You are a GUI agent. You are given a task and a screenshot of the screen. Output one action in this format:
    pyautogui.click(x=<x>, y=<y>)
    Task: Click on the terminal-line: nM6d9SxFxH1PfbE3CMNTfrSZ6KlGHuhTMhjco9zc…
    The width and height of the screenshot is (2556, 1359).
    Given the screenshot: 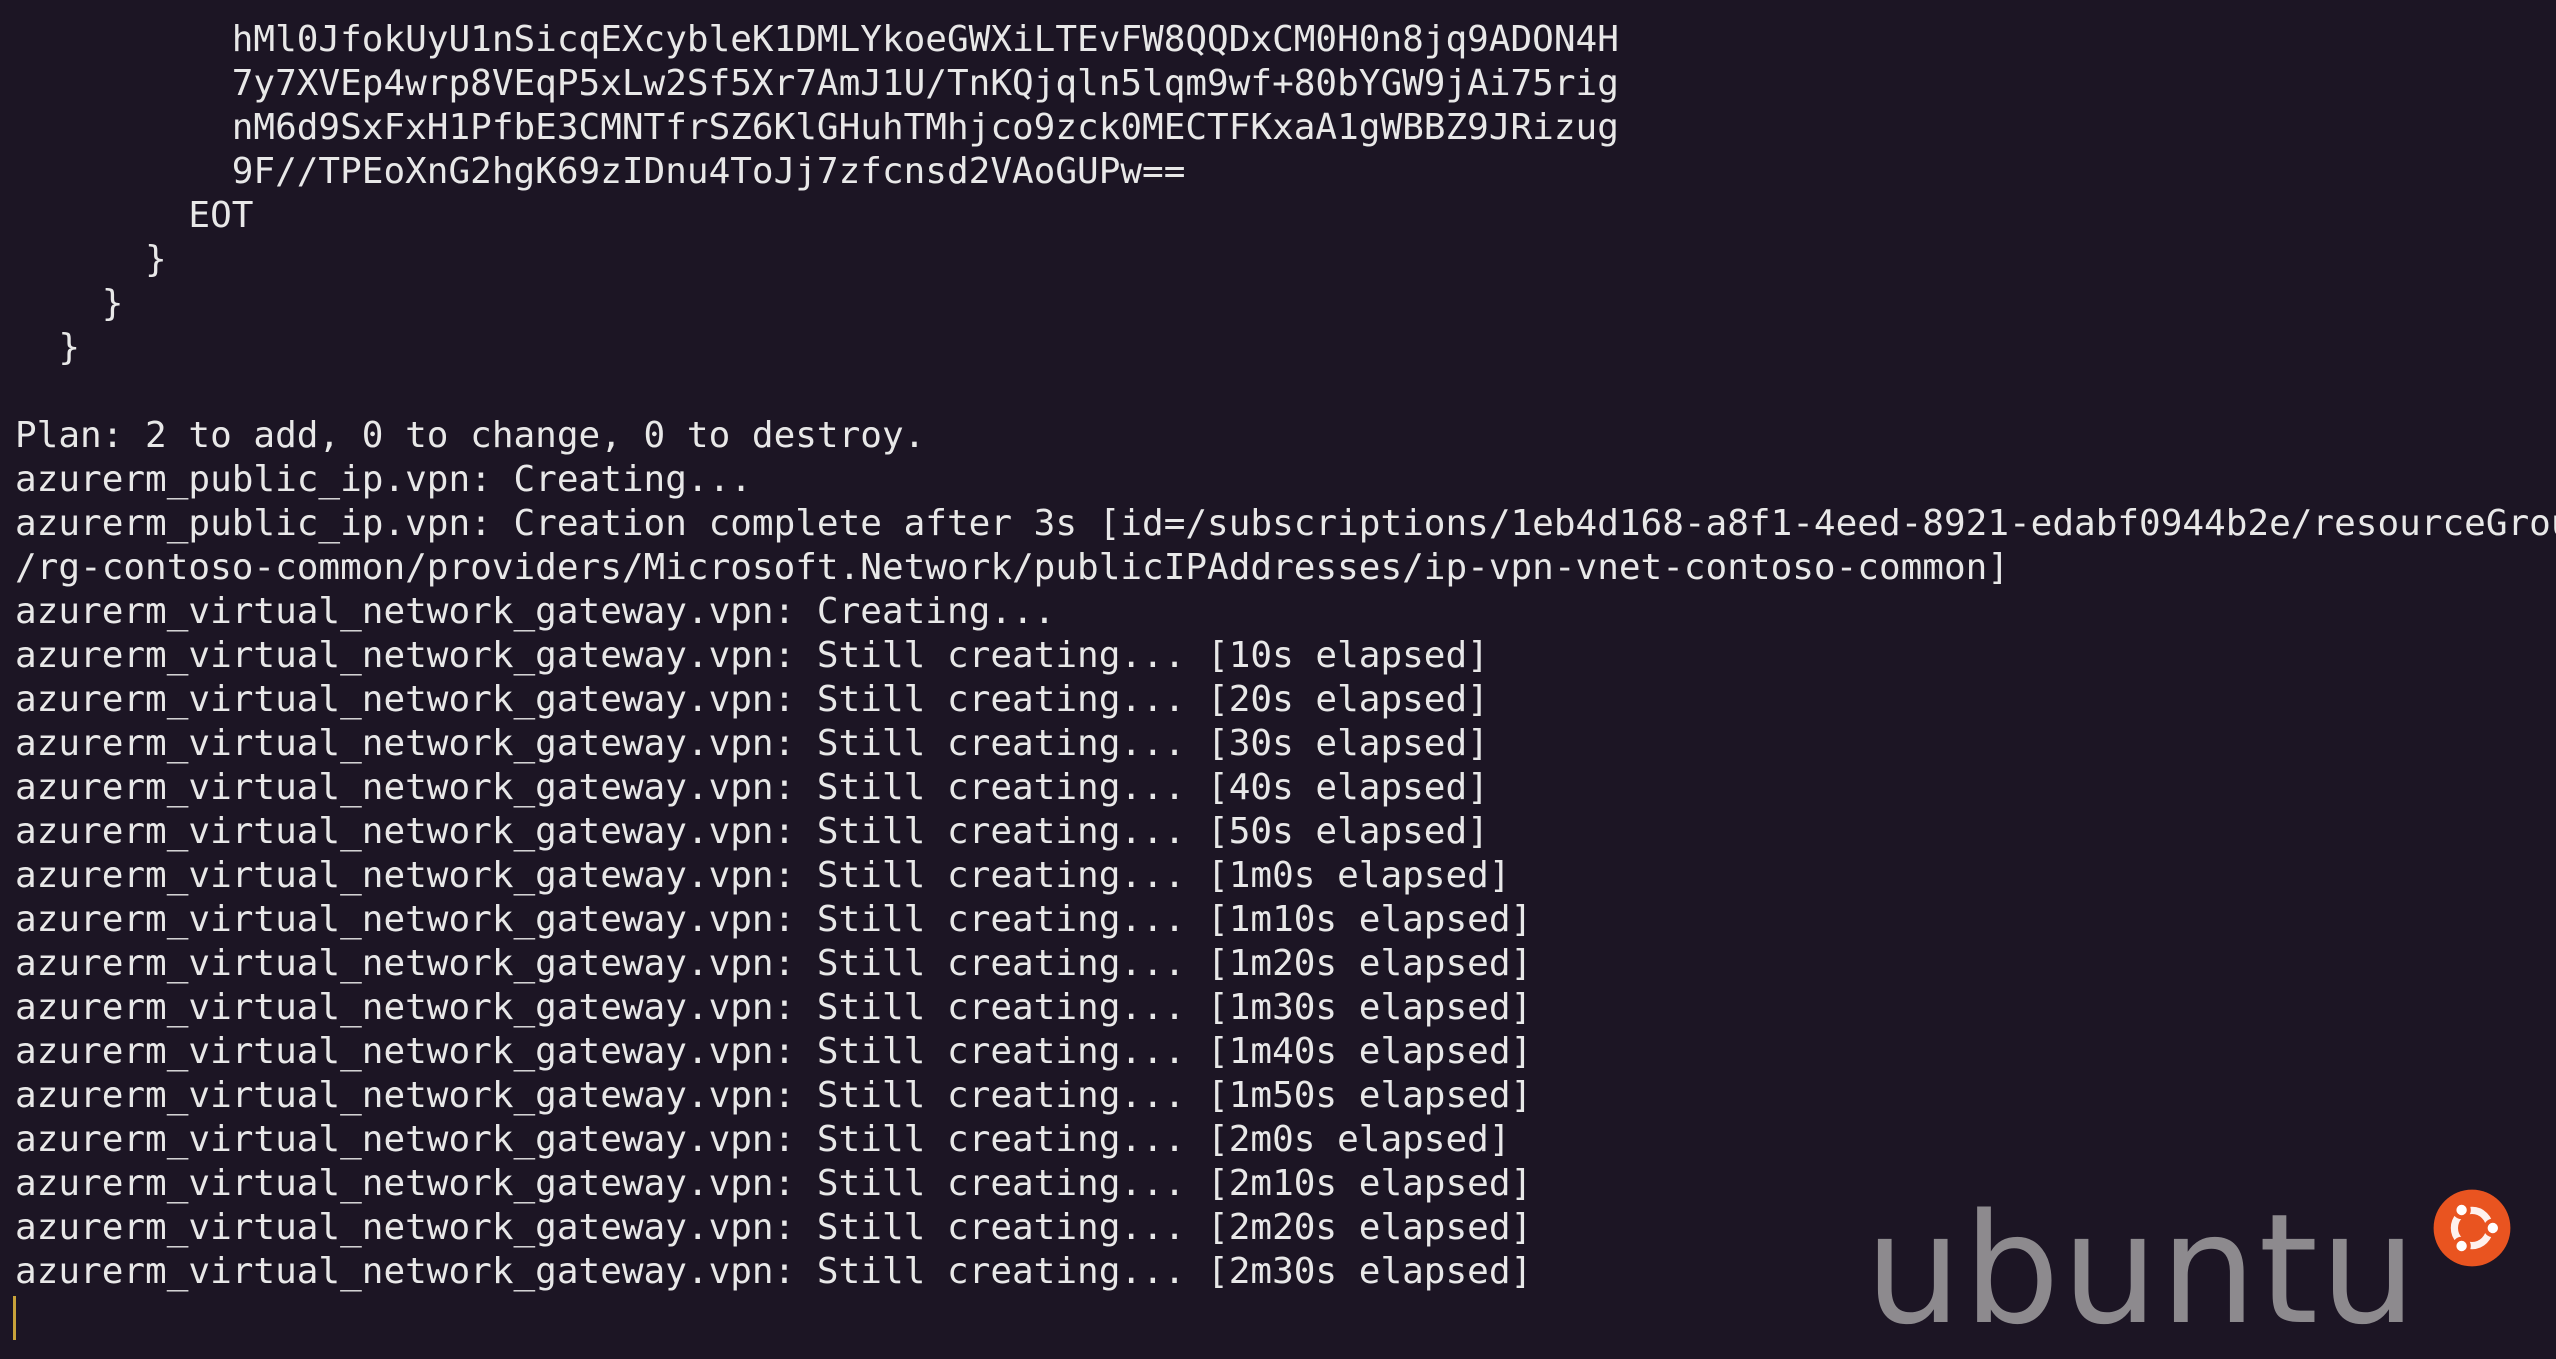 What is the action you would take?
    pyautogui.click(x=817, y=127)
    